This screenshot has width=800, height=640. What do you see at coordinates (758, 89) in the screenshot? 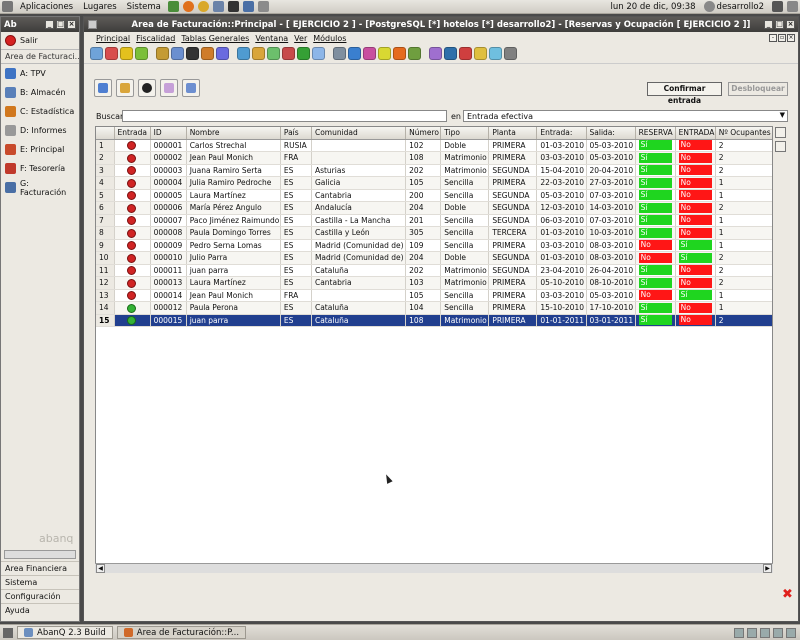
I see `desbloquear-button: Desbloquear` at bounding box center [758, 89].